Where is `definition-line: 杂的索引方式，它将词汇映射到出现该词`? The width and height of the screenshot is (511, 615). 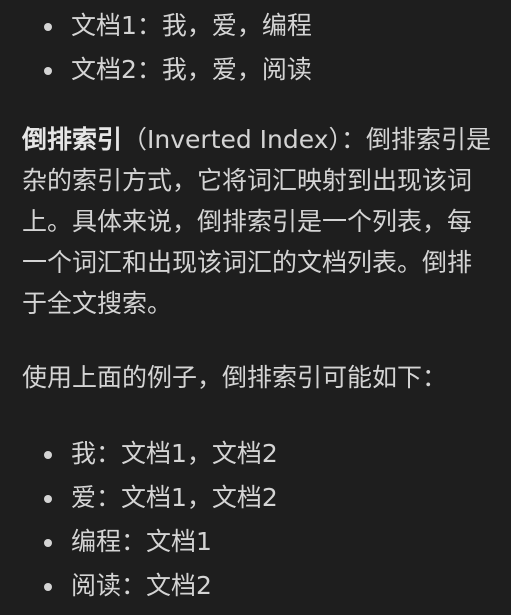
definition-line: 杂的索引方式，它将词汇映射到出现该词 is located at coordinates (247, 180).